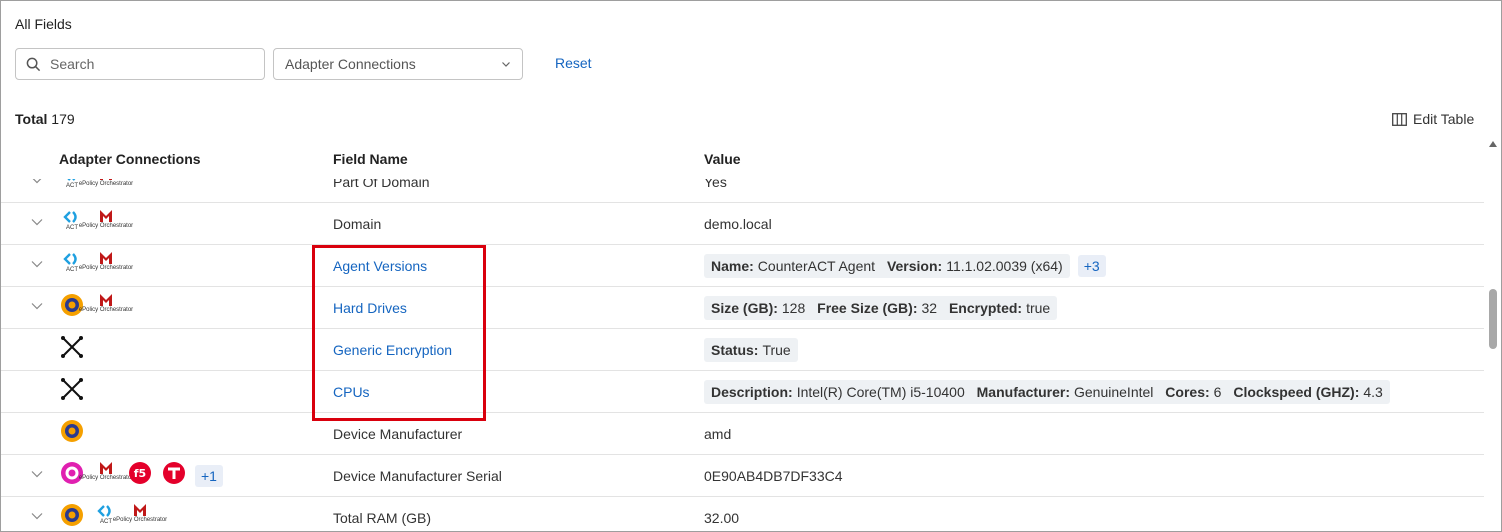  I want to click on chip-value: CounterACT Agent, so click(816, 266).